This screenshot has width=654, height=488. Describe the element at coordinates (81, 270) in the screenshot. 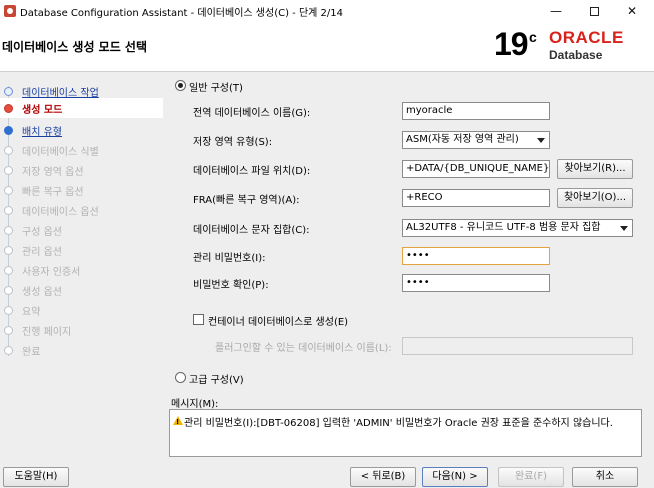

I see `step-user-credentials: 사용자 인증서` at that location.